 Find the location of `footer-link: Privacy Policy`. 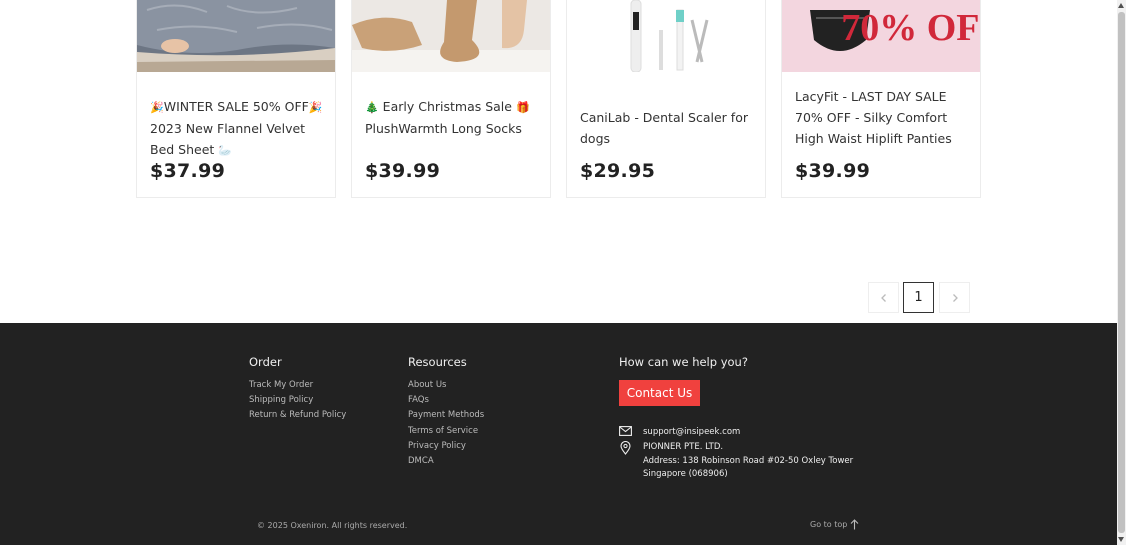

footer-link: Privacy Policy is located at coordinates (446, 446).